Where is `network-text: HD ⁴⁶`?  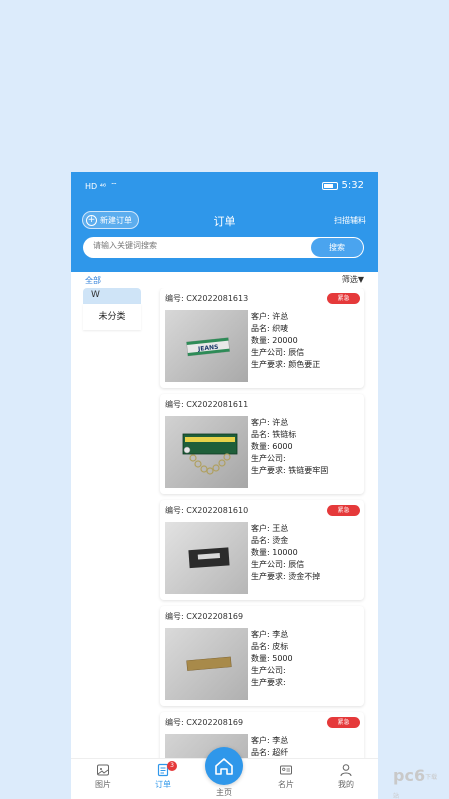 network-text: HD ⁴⁶ is located at coordinates (96, 186).